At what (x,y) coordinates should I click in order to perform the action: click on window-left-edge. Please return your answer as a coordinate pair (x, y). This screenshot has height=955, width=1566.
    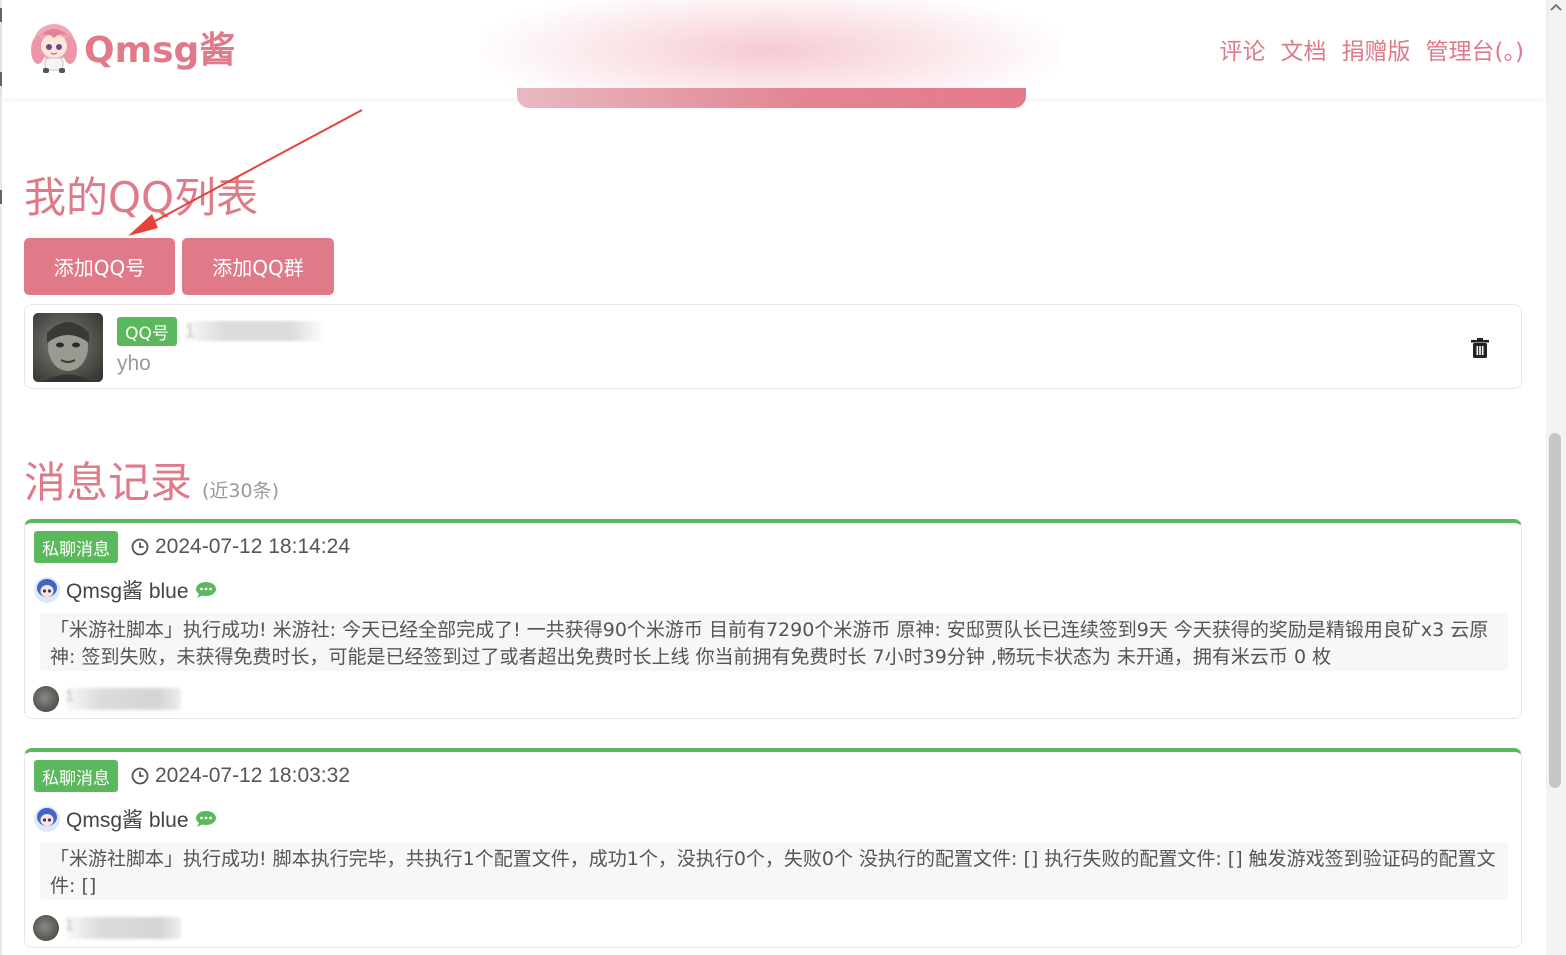
    Looking at the image, I should click on (1, 477).